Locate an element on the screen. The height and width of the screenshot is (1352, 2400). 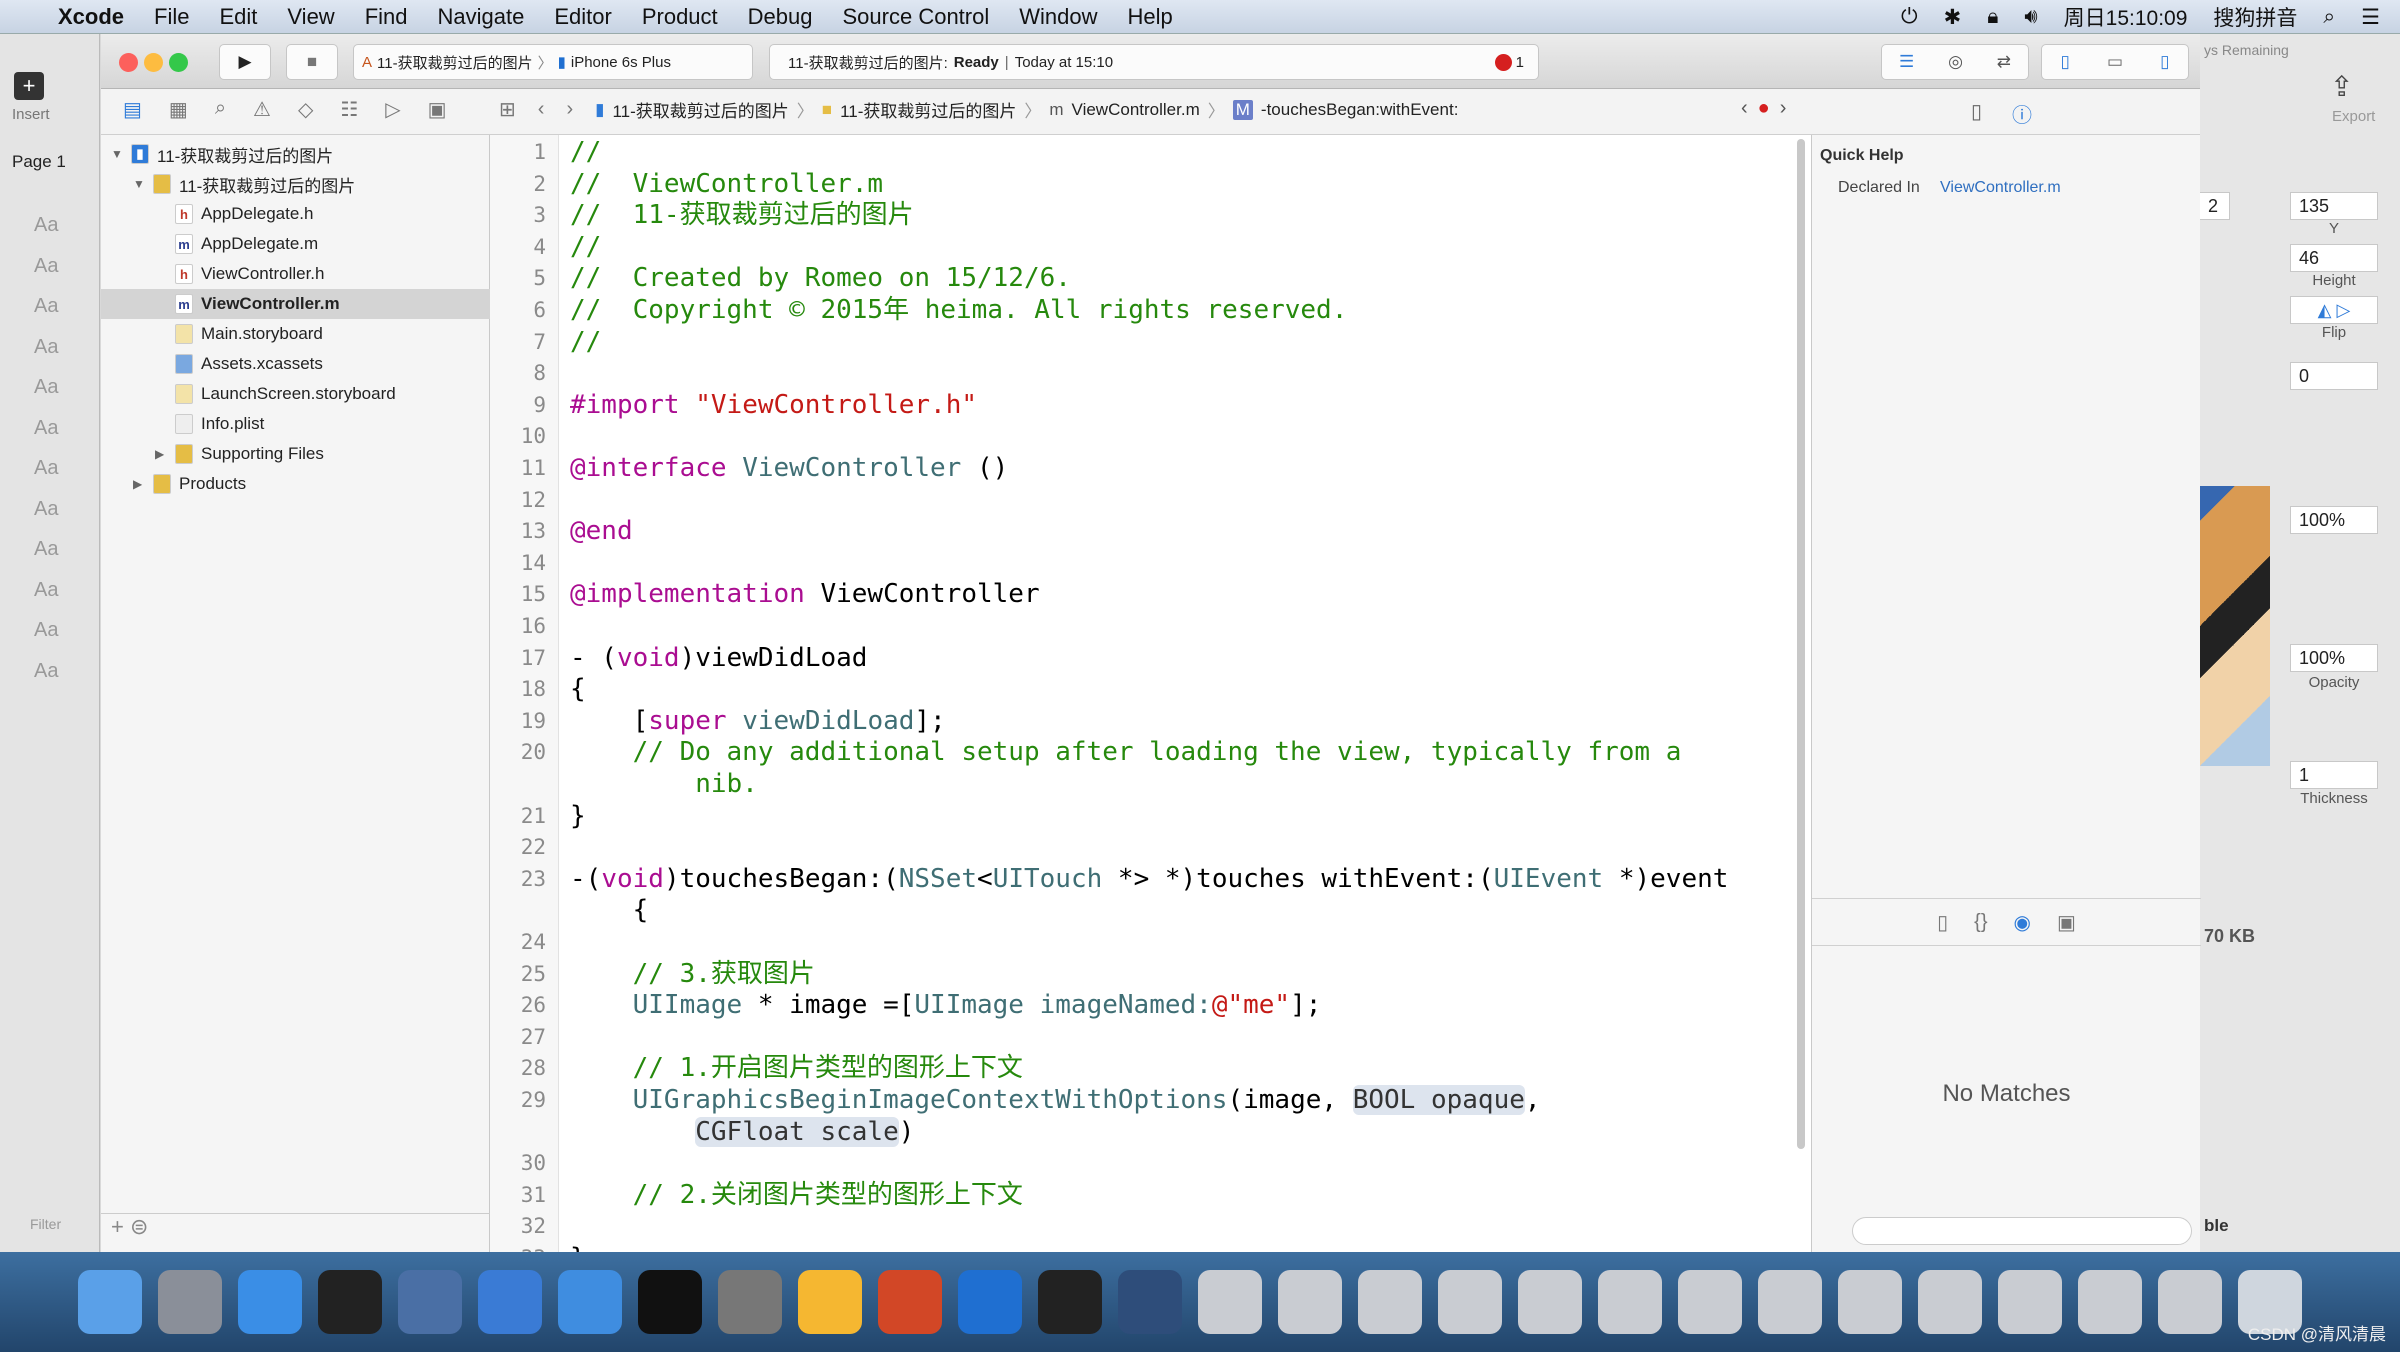
code-line: 22 is located at coordinates (1150, 848).